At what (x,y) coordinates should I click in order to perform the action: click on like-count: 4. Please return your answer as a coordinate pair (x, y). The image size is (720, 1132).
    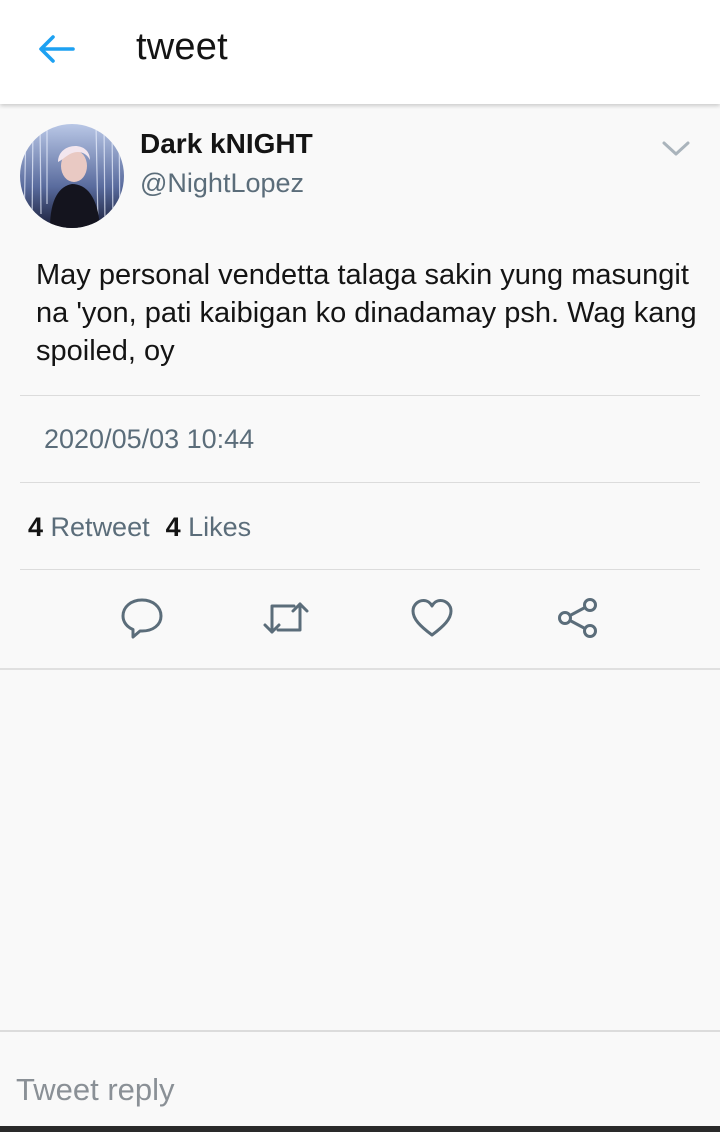
    Looking at the image, I should click on (173, 527).